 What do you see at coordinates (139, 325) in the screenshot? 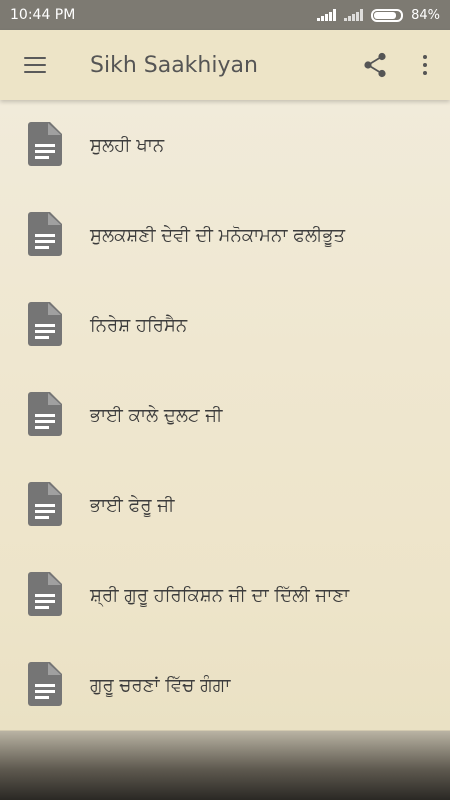
I see `list-item-label: ਨਿਰੇਸ਼ ਹਰਿਸੈਨ` at bounding box center [139, 325].